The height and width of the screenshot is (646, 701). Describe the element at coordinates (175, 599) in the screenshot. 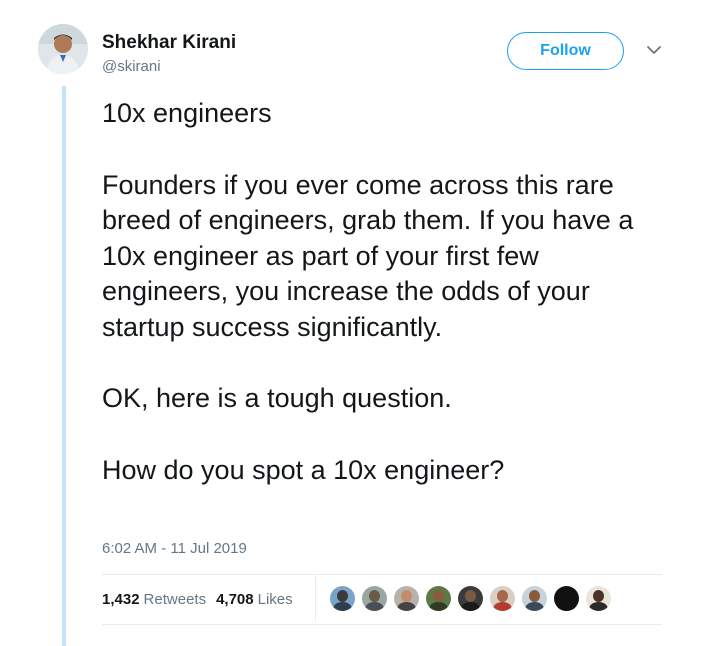

I see `retweets-label: Retweets` at that location.